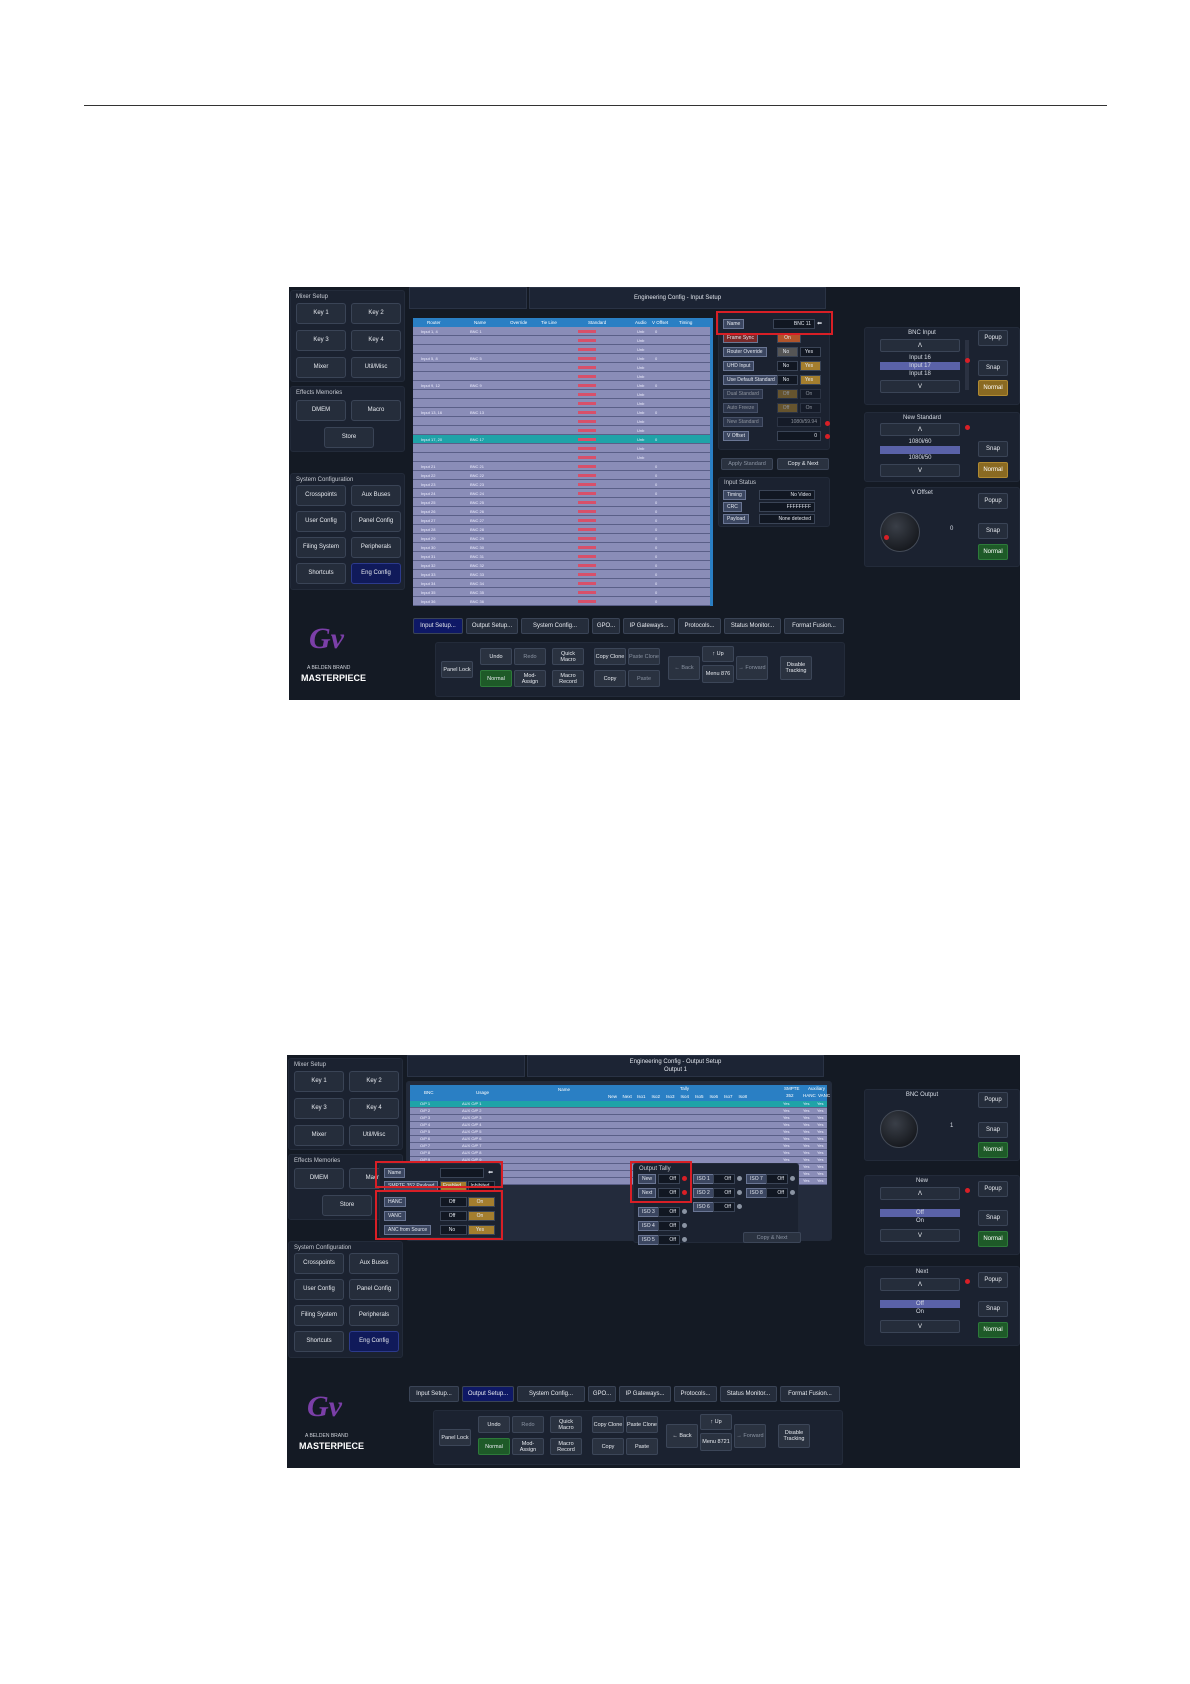  What do you see at coordinates (561, 493) in the screenshot?
I see `table-row: Input 24 BNC 24 0` at bounding box center [561, 493].